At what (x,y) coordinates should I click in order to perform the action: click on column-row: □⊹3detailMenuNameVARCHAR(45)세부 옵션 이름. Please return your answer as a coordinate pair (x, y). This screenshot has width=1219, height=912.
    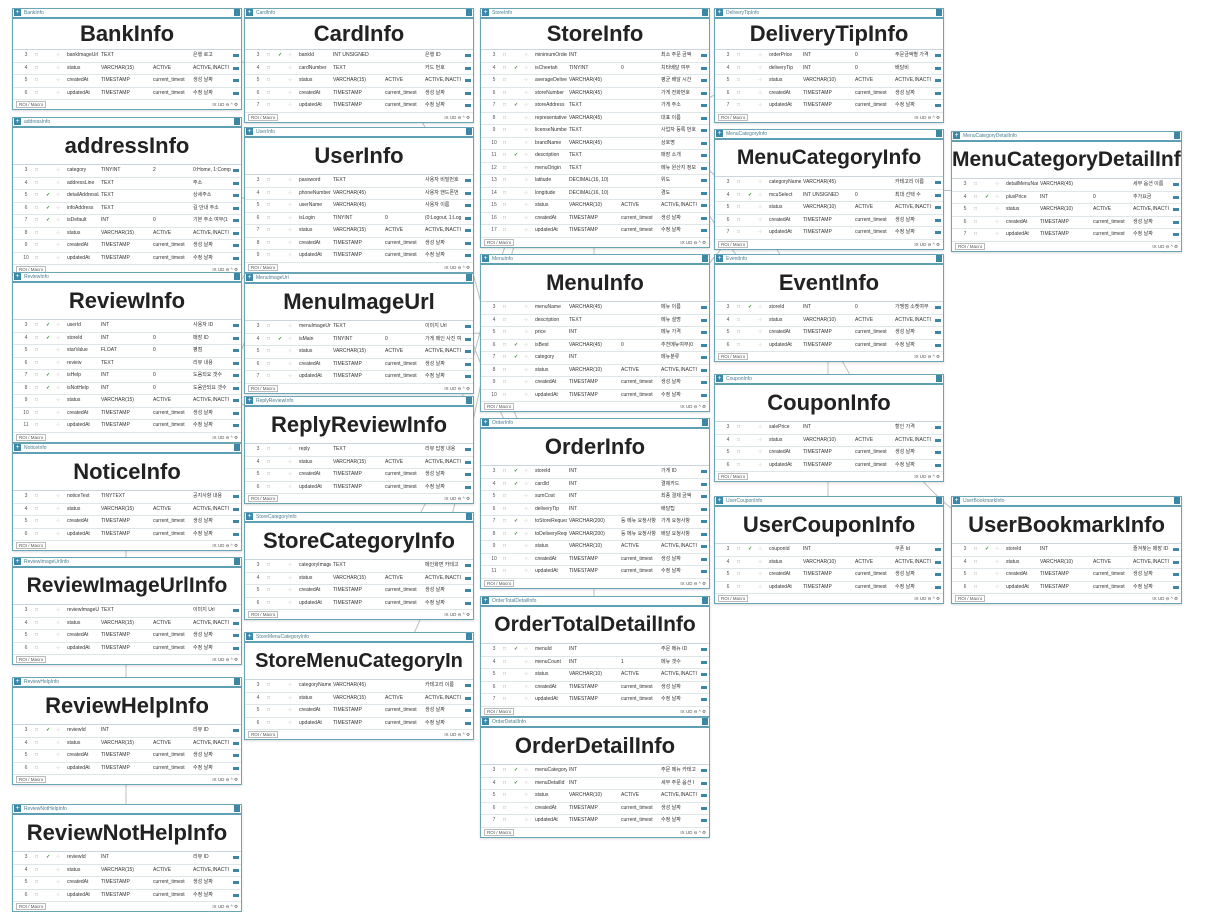
    Looking at the image, I should click on (1066, 185).